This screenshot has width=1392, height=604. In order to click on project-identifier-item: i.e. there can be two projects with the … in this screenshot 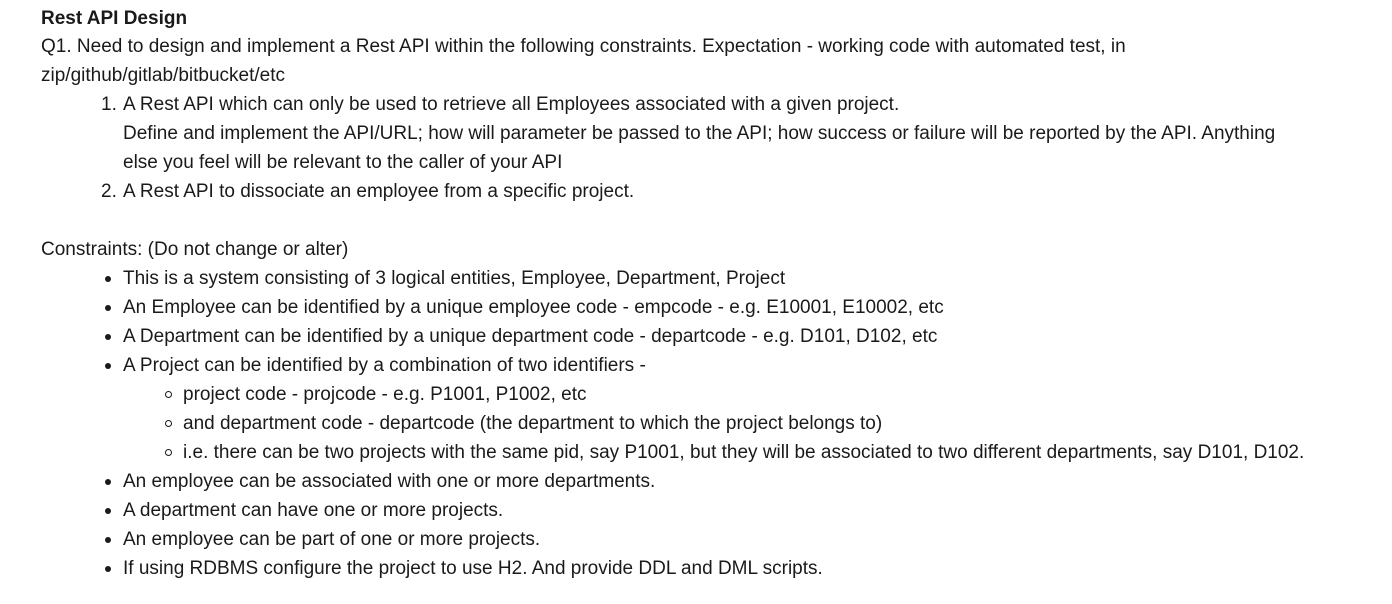, I will do `click(778, 452)`.